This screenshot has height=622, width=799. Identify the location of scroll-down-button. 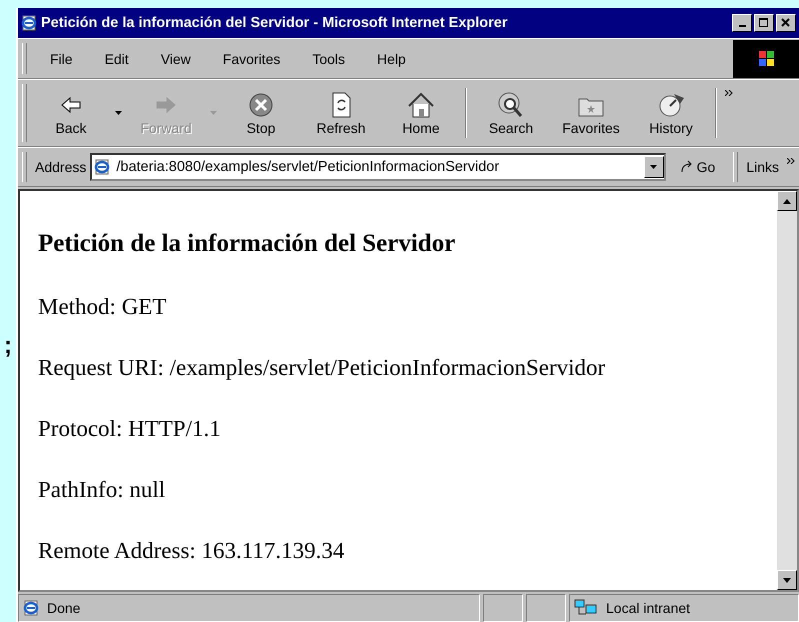
(787, 580).